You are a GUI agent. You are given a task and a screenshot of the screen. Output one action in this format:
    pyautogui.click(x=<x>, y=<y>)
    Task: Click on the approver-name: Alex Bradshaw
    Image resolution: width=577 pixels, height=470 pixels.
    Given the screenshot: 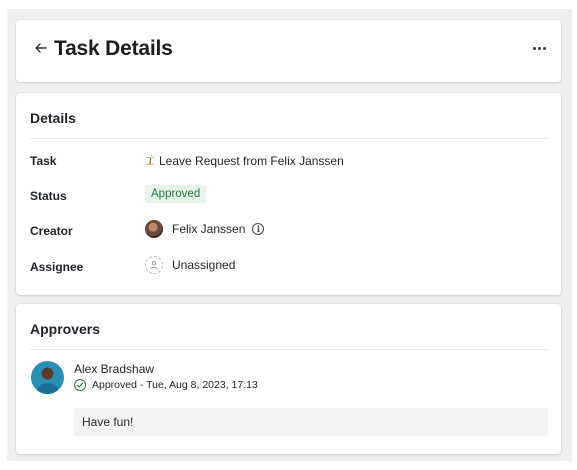 What is the action you would take?
    pyautogui.click(x=114, y=369)
    